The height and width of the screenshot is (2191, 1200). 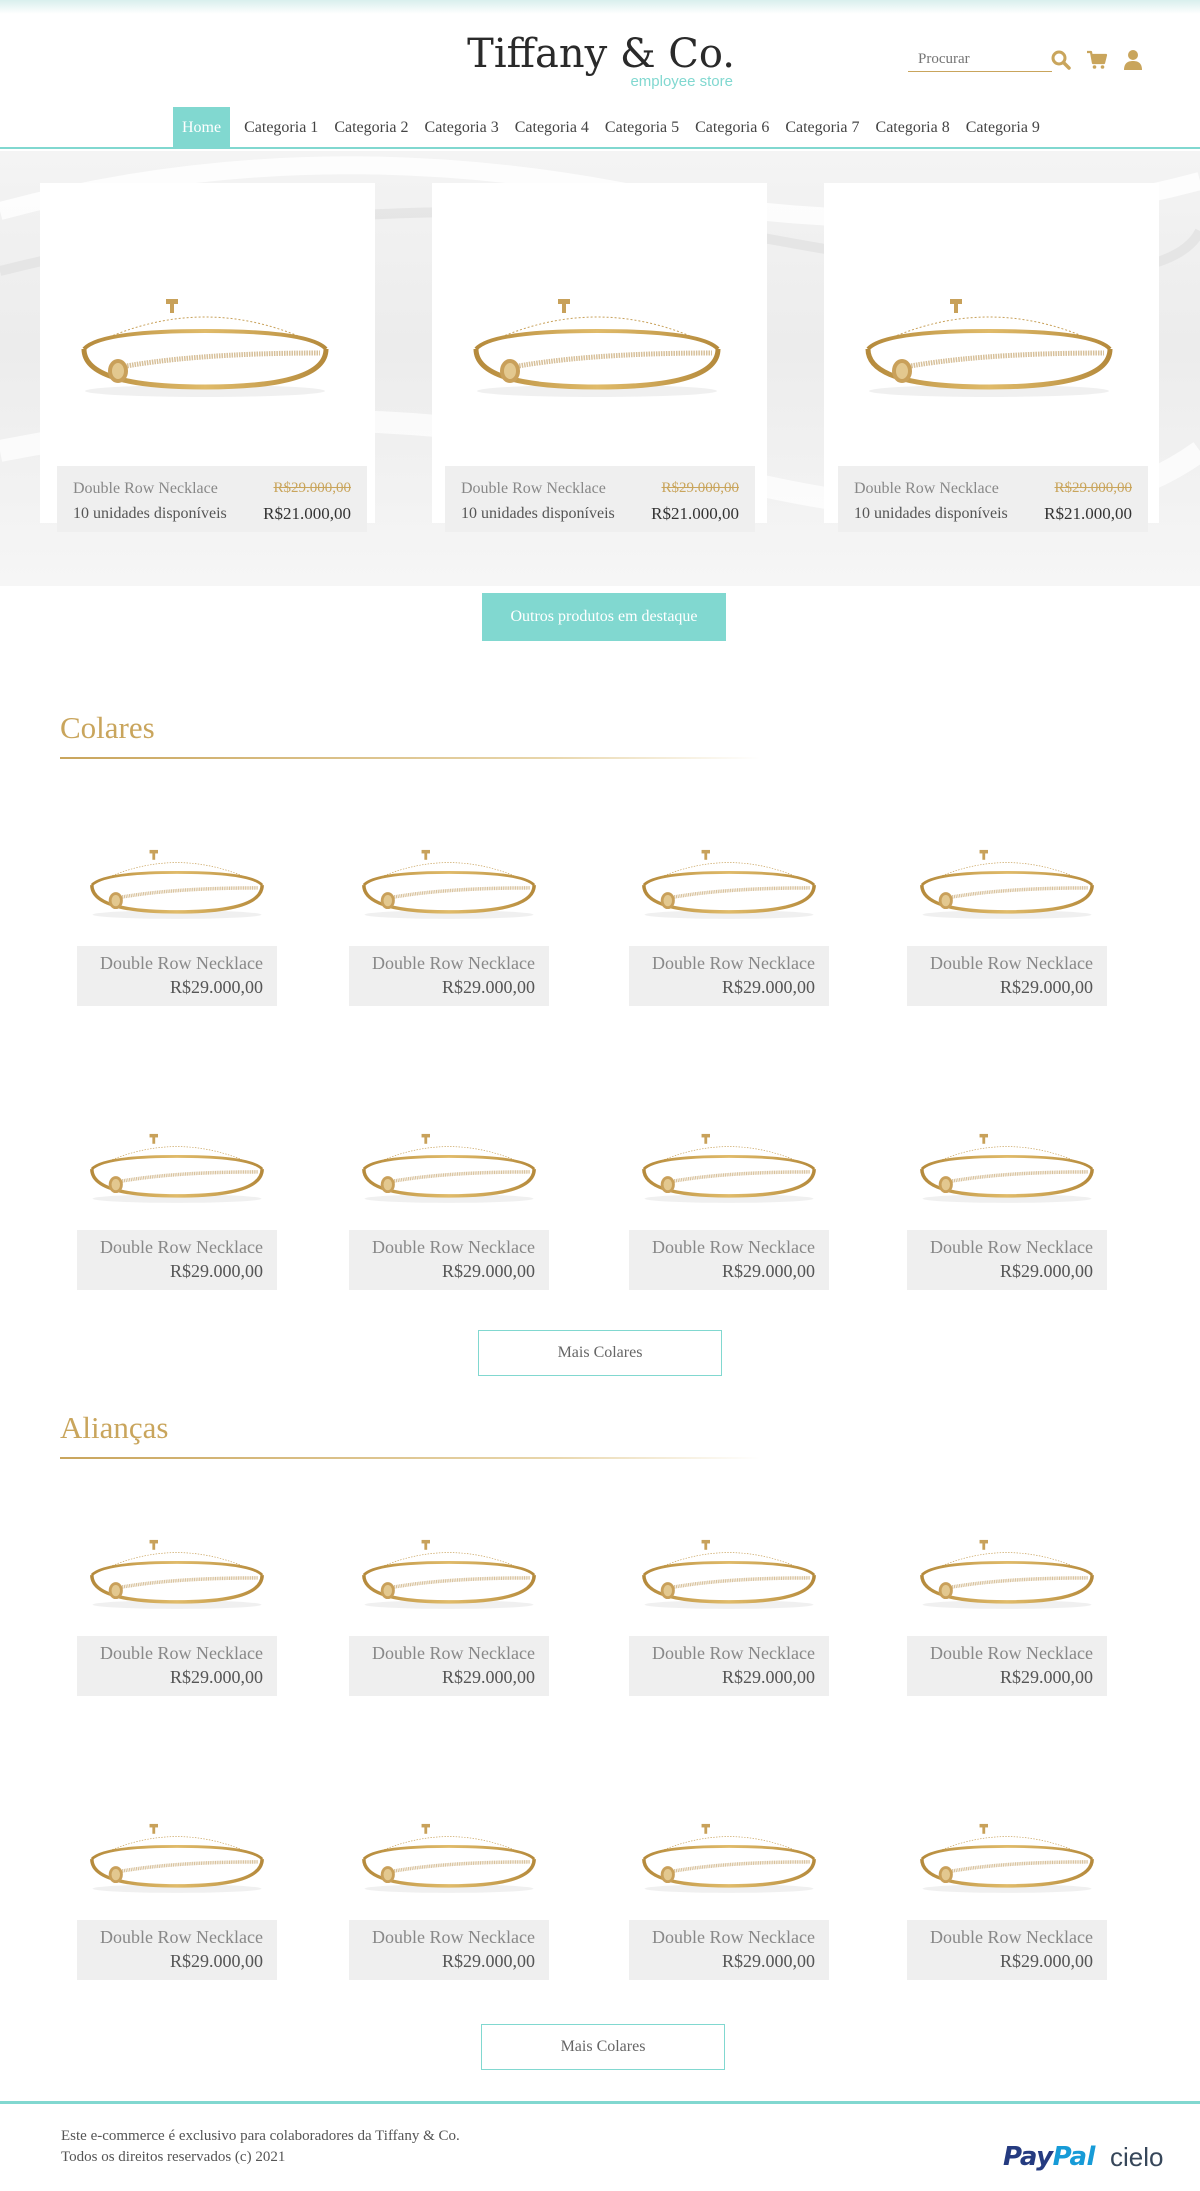 I want to click on user-icon, so click(x=1133, y=60).